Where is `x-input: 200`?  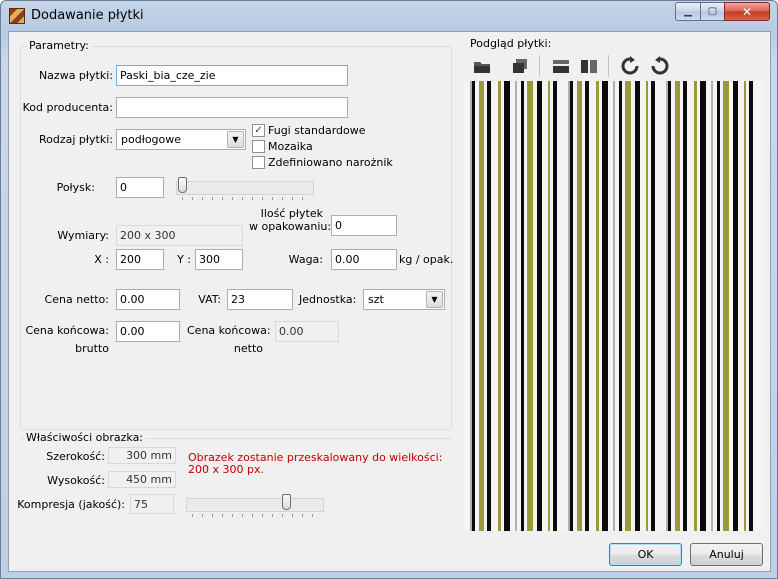 x-input: 200 is located at coordinates (140, 259).